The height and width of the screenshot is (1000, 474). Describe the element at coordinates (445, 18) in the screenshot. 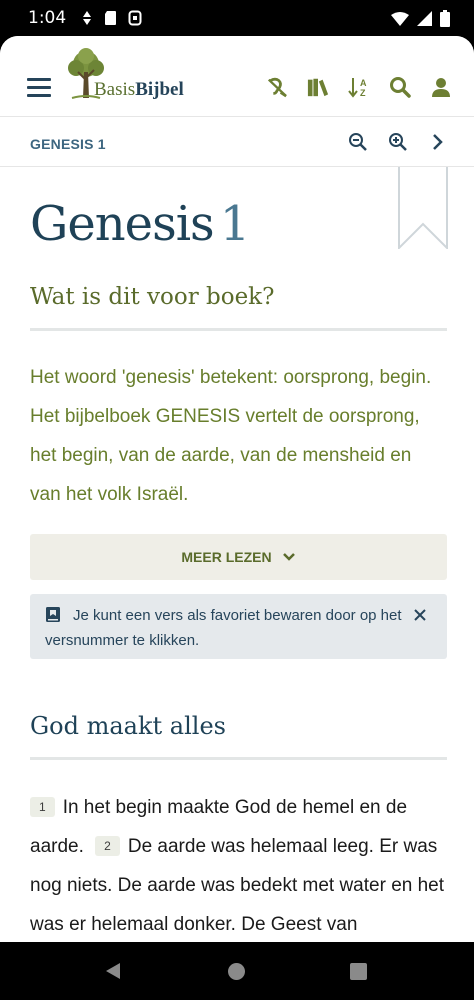

I see `battery-icon` at that location.